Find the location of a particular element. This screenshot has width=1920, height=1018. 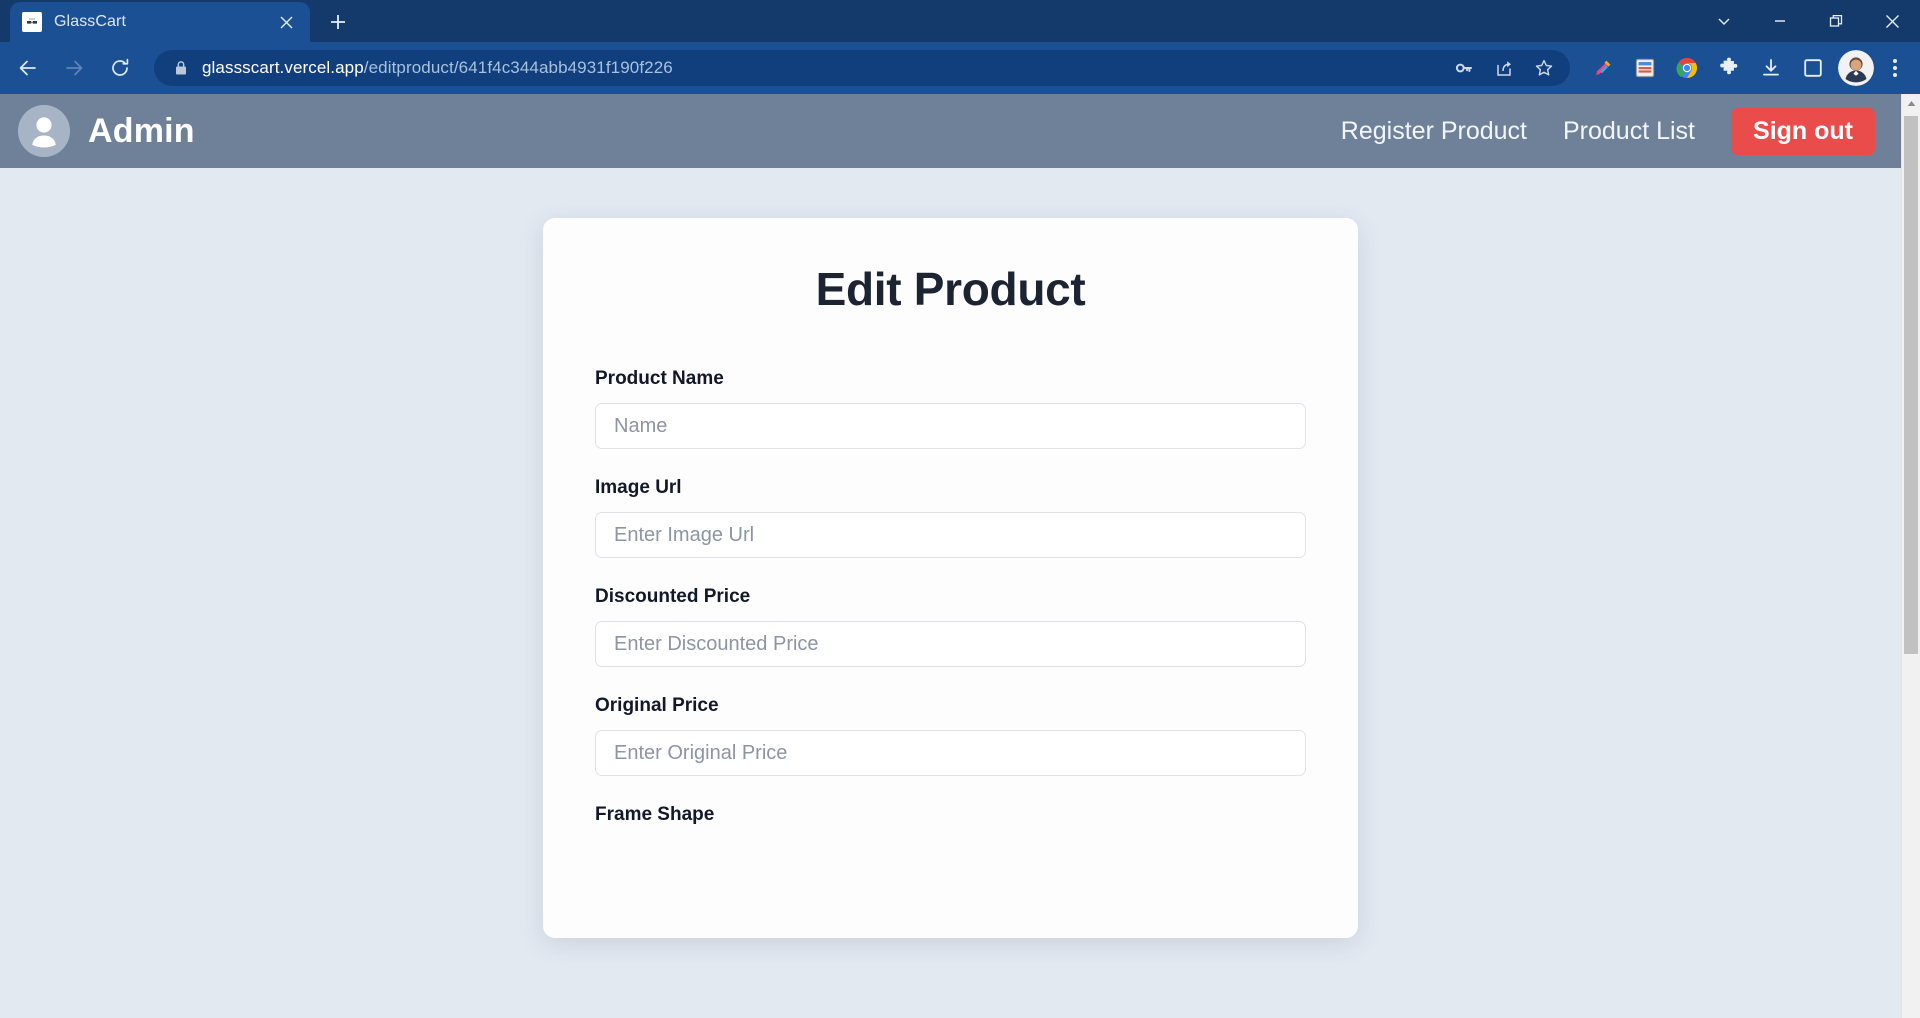

download-icon is located at coordinates (1771, 68).